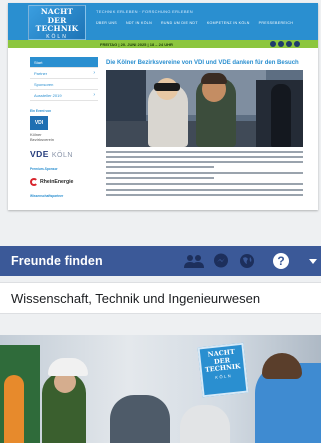 This screenshot has height=443, width=321. Describe the element at coordinates (57, 28) in the screenshot. I see `logo-line: TECHNIK` at that location.